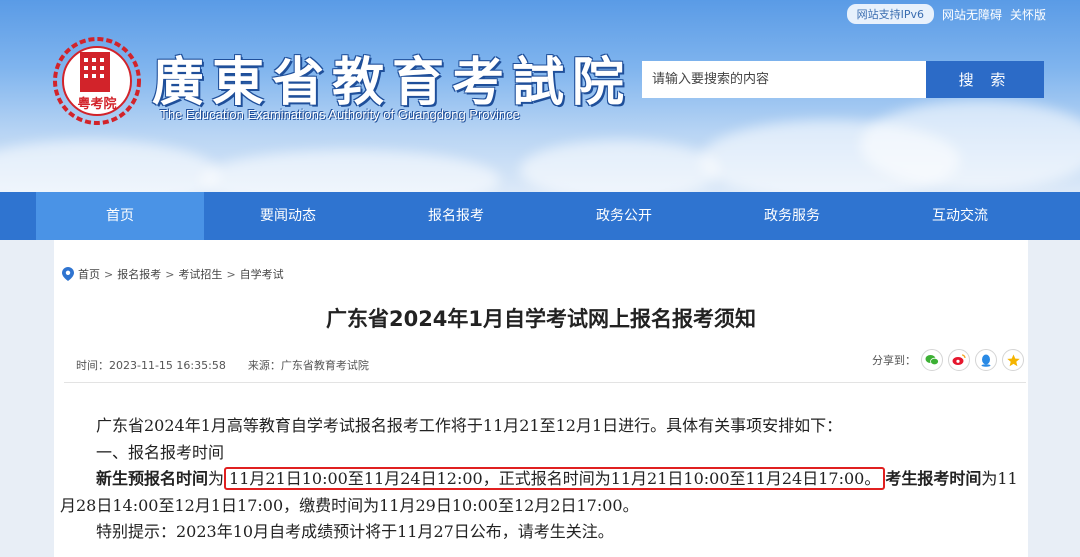 This screenshot has height=557, width=1080. Describe the element at coordinates (894, 360) in the screenshot. I see `share-label: 分享到：` at that location.